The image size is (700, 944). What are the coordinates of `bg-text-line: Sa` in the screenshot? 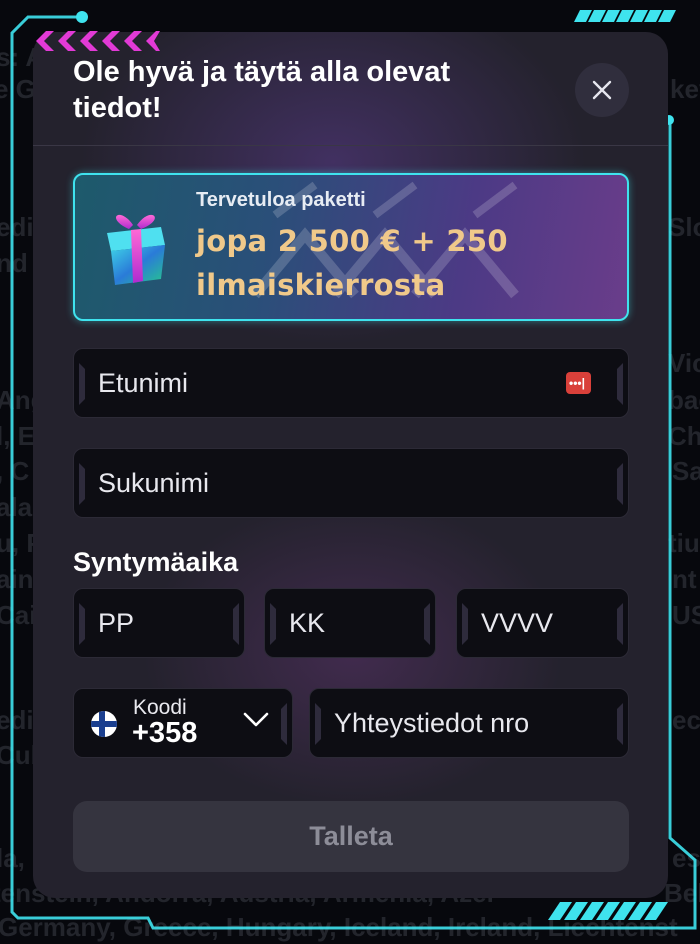 It's located at (686, 471).